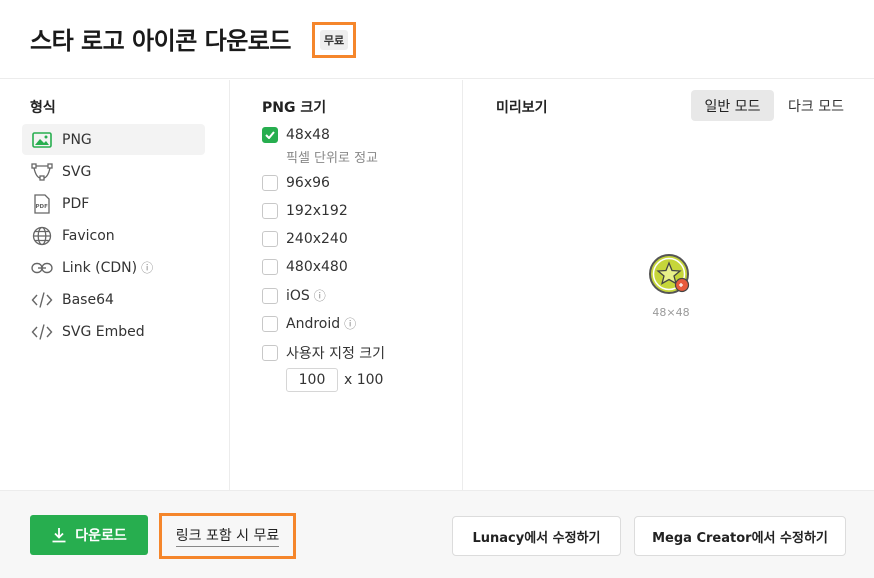 This screenshot has height=578, width=874. I want to click on light-mode-button: 일반 모드, so click(732, 105).